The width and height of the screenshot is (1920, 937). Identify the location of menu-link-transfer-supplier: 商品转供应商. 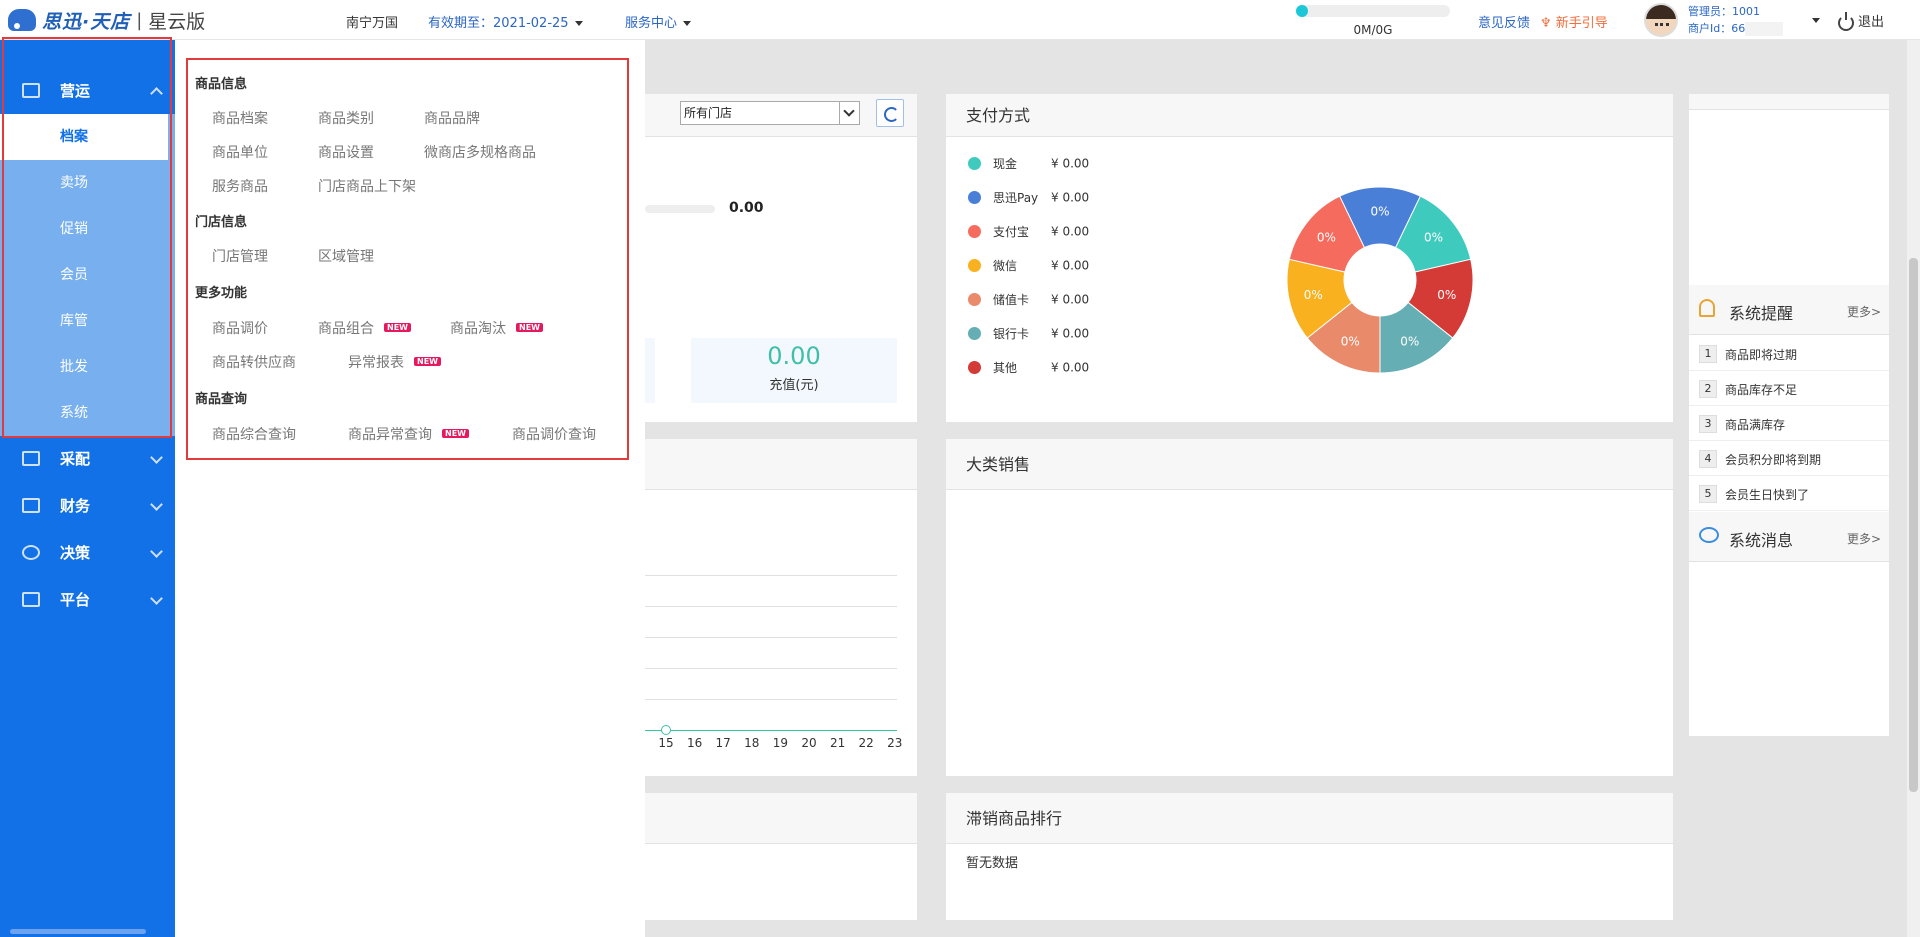
(254, 362).